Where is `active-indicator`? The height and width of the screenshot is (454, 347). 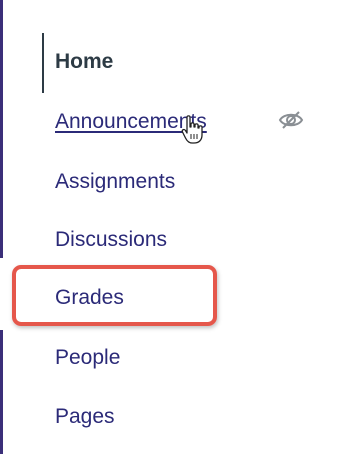 active-indicator is located at coordinates (43, 63).